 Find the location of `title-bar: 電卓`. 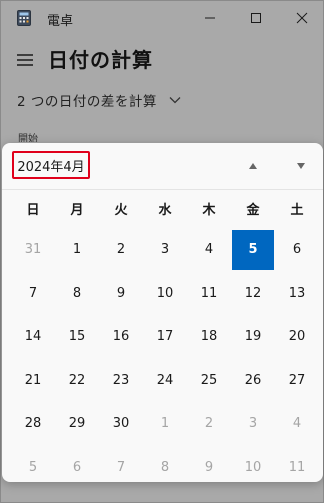

title-bar: 電卓 is located at coordinates (162, 18).